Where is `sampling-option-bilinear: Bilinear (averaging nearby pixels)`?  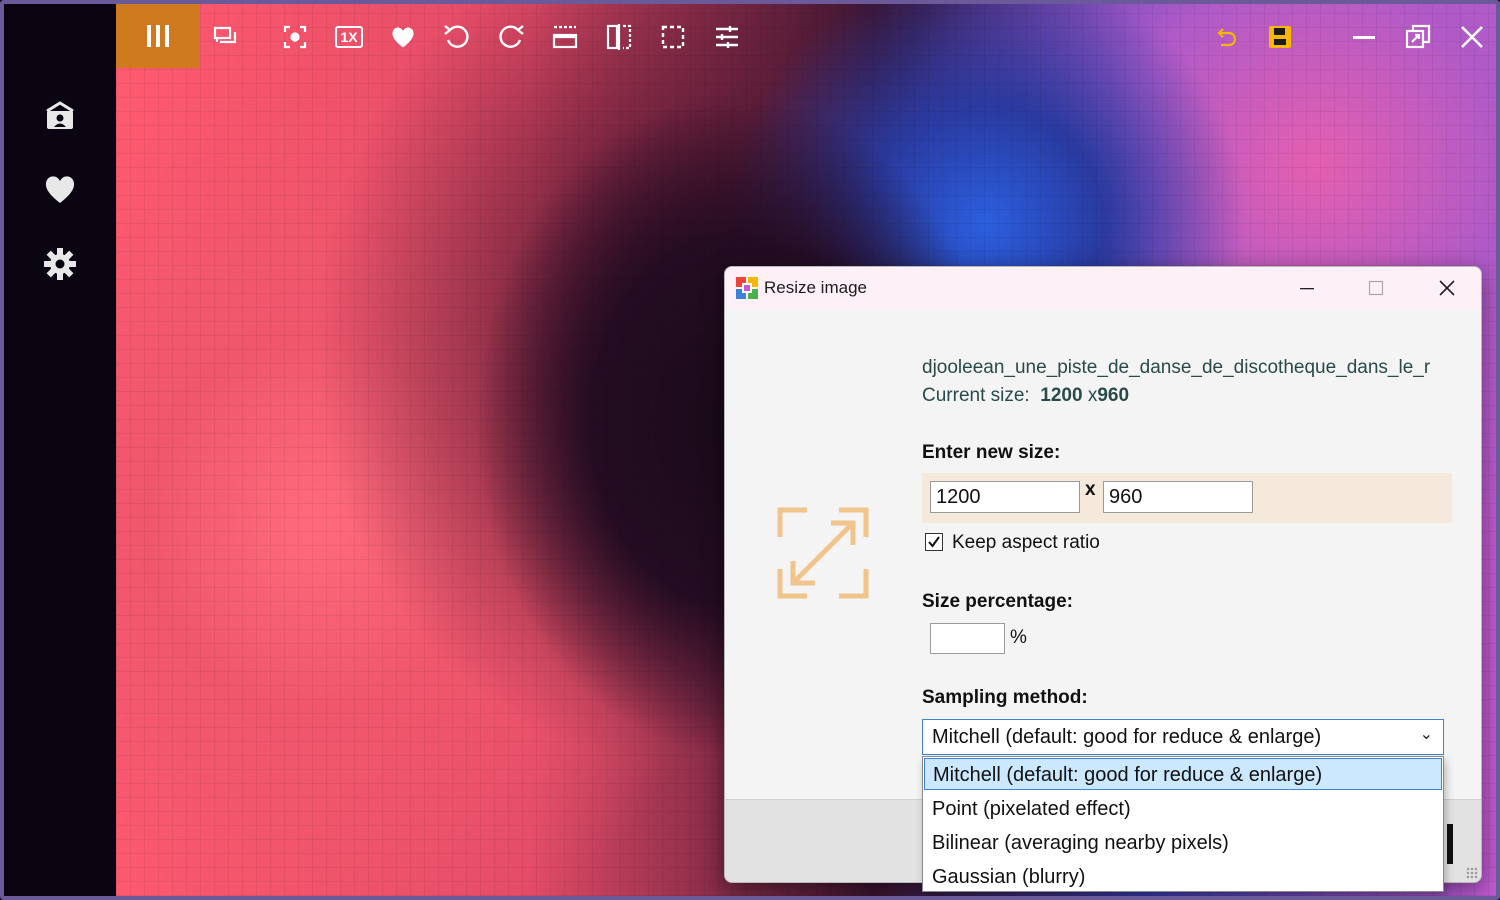 sampling-option-bilinear: Bilinear (averaging nearby pixels) is located at coordinates (1183, 843).